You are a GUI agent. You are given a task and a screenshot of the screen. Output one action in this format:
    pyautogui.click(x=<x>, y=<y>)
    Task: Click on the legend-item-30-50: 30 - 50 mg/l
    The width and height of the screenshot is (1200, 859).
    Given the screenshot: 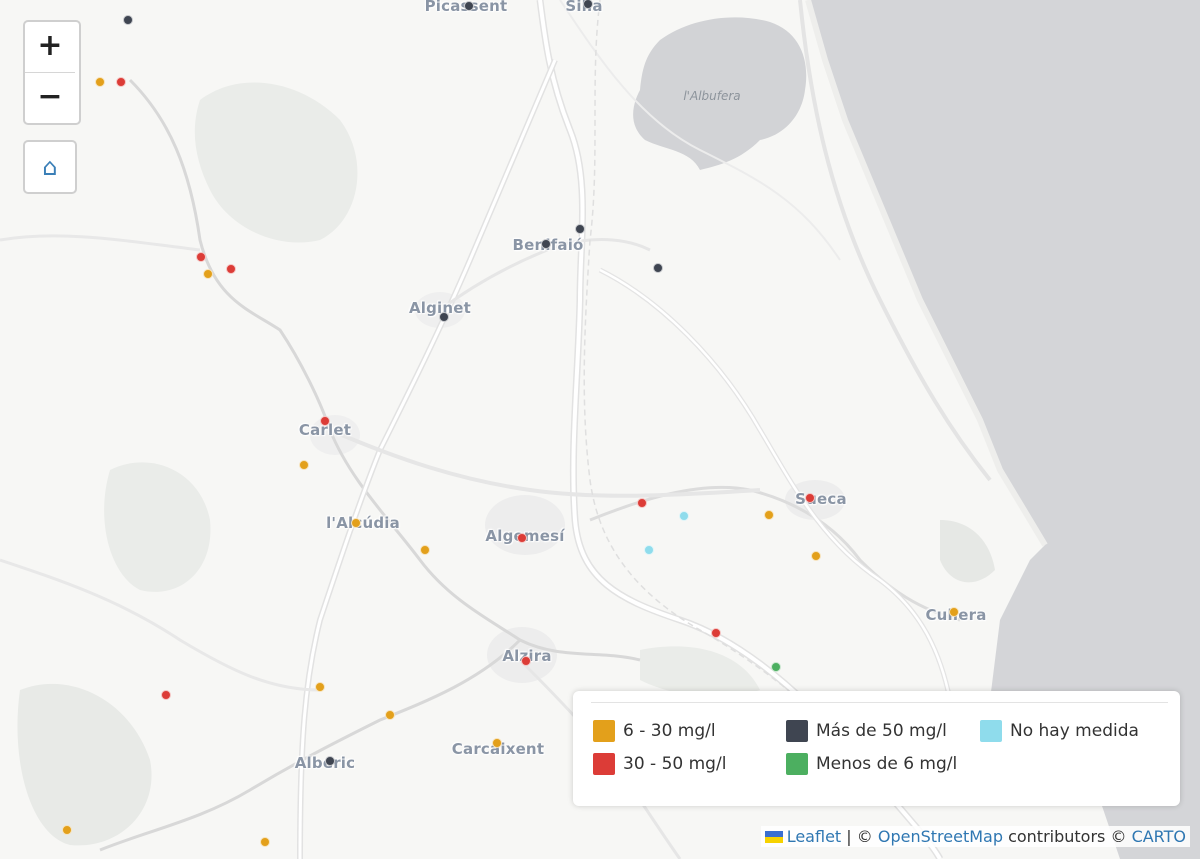 What is the action you would take?
    pyautogui.click(x=659, y=764)
    